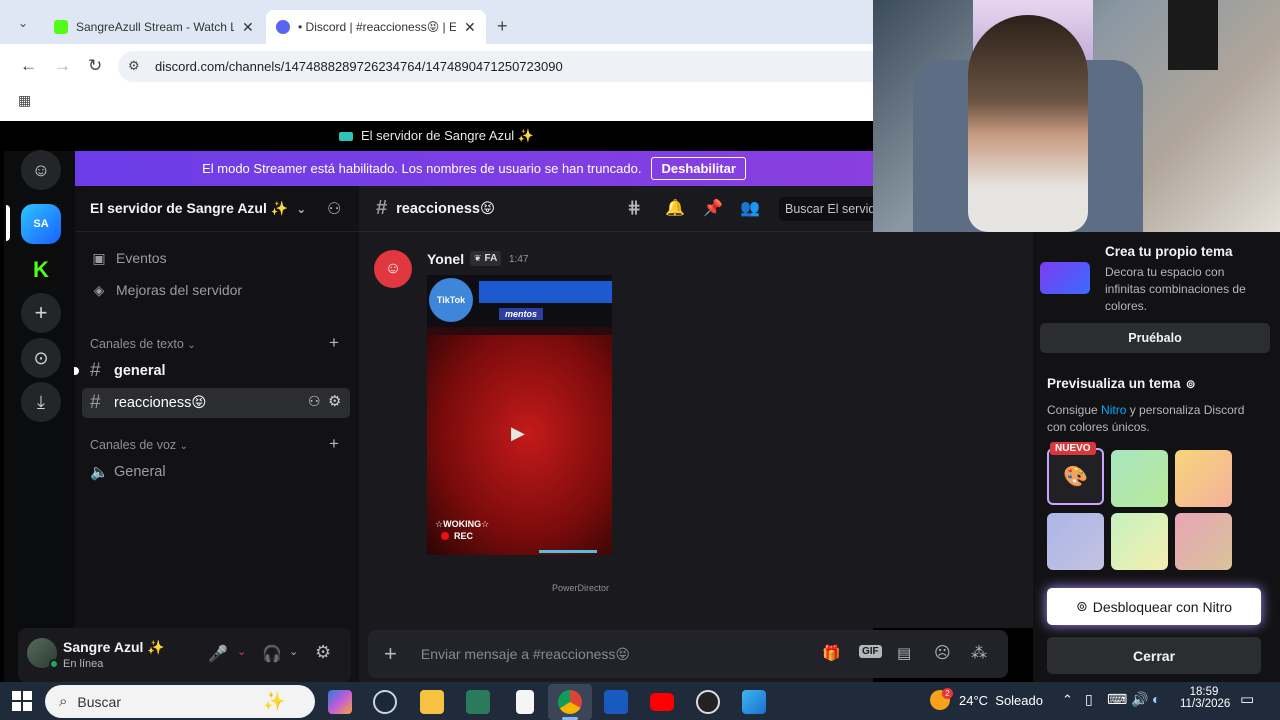  Describe the element at coordinates (28, 66) in the screenshot. I see `back-icon: ←` at that location.